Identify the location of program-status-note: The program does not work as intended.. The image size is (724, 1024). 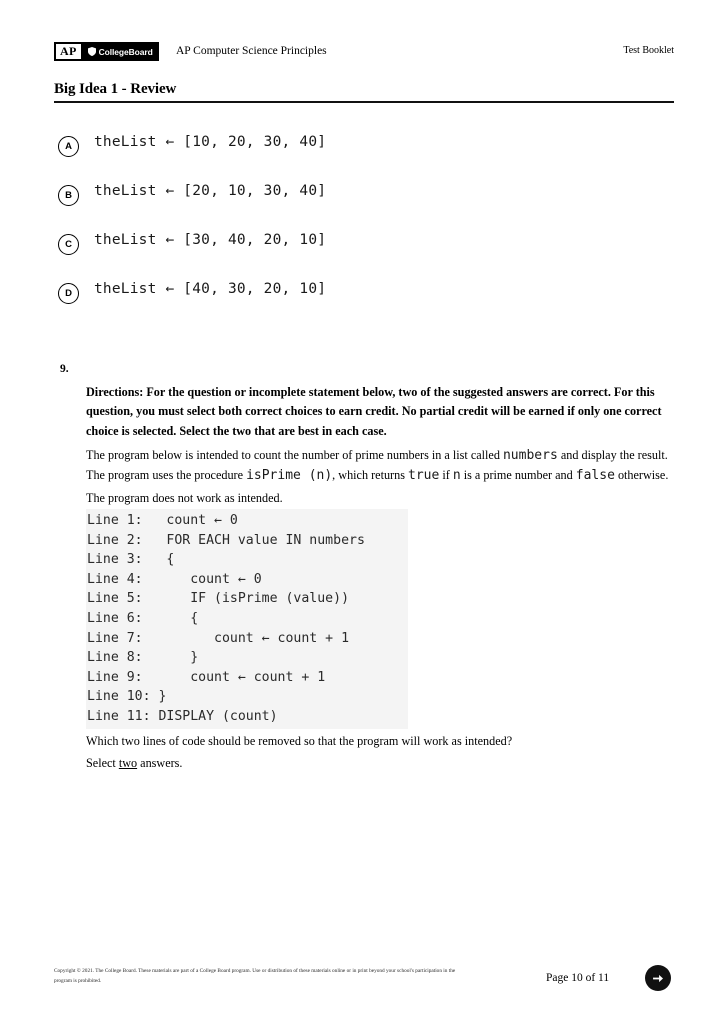
(184, 498).